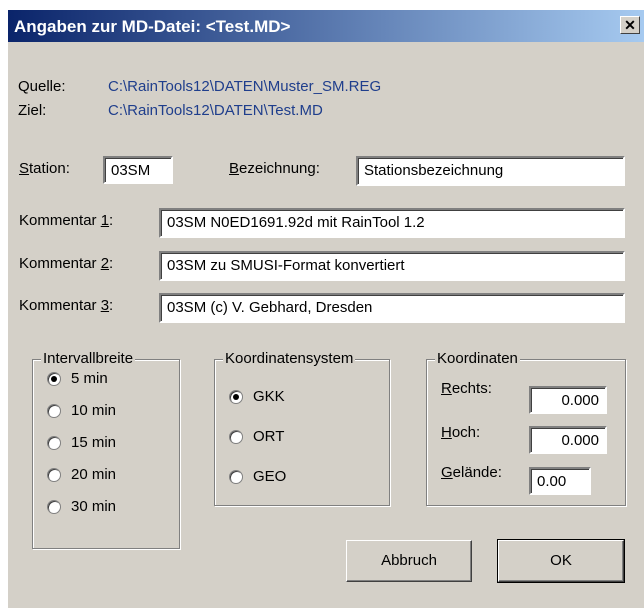 The height and width of the screenshot is (608, 644). Describe the element at coordinates (392, 266) in the screenshot. I see `kommentar-2-input: 03SM zu SMUSI-Format konvertiert` at that location.